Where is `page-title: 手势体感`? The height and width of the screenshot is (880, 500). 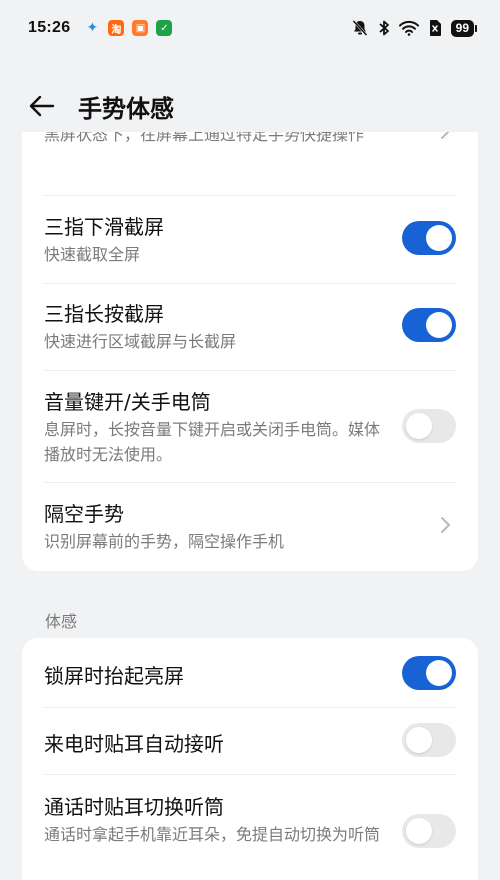 page-title: 手势体感 is located at coordinates (126, 108).